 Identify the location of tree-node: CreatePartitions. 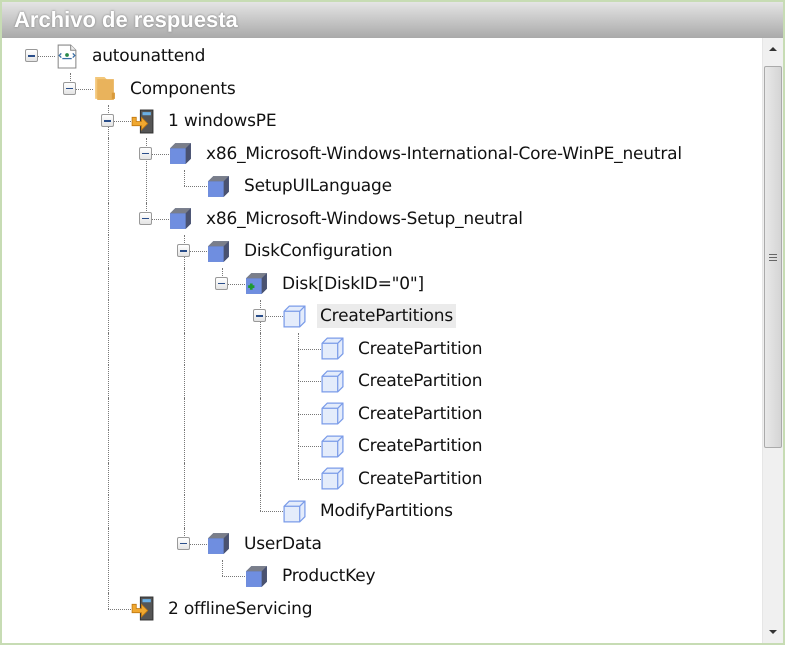
(386, 316).